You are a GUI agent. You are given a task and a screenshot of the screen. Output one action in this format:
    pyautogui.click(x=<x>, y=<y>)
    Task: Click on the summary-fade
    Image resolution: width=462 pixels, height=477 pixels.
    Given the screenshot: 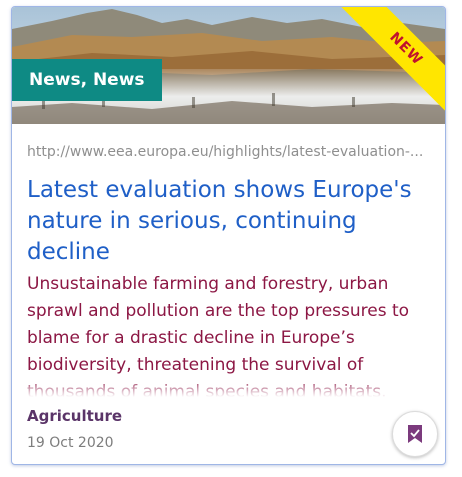 What is the action you would take?
    pyautogui.click(x=229, y=387)
    